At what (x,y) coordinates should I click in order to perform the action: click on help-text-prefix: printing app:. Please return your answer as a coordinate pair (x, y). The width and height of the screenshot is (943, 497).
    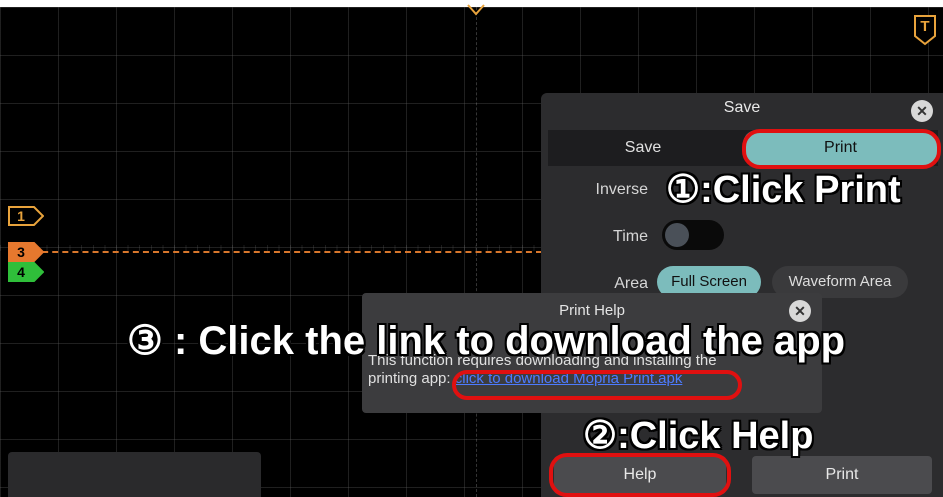
    Looking at the image, I should click on (411, 378).